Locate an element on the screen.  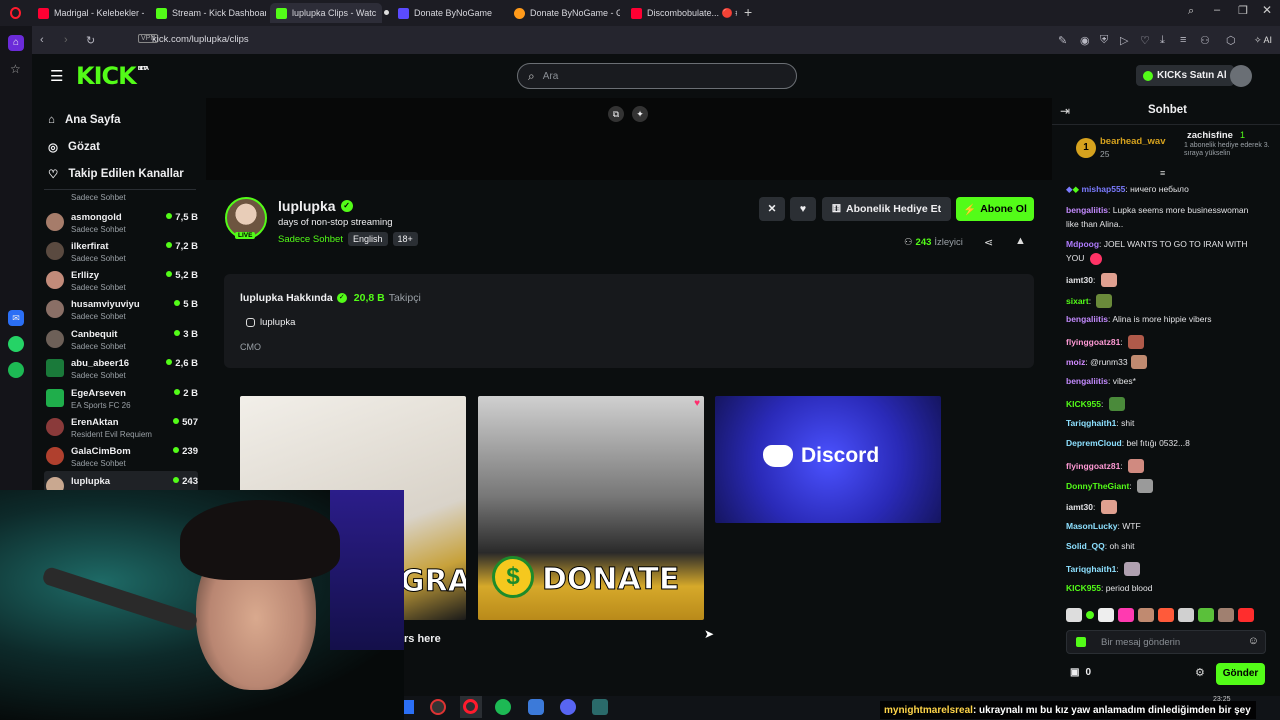
chat-message: DepremCloud: bel fıtığı 0532...8 is located at coordinates (1128, 443).